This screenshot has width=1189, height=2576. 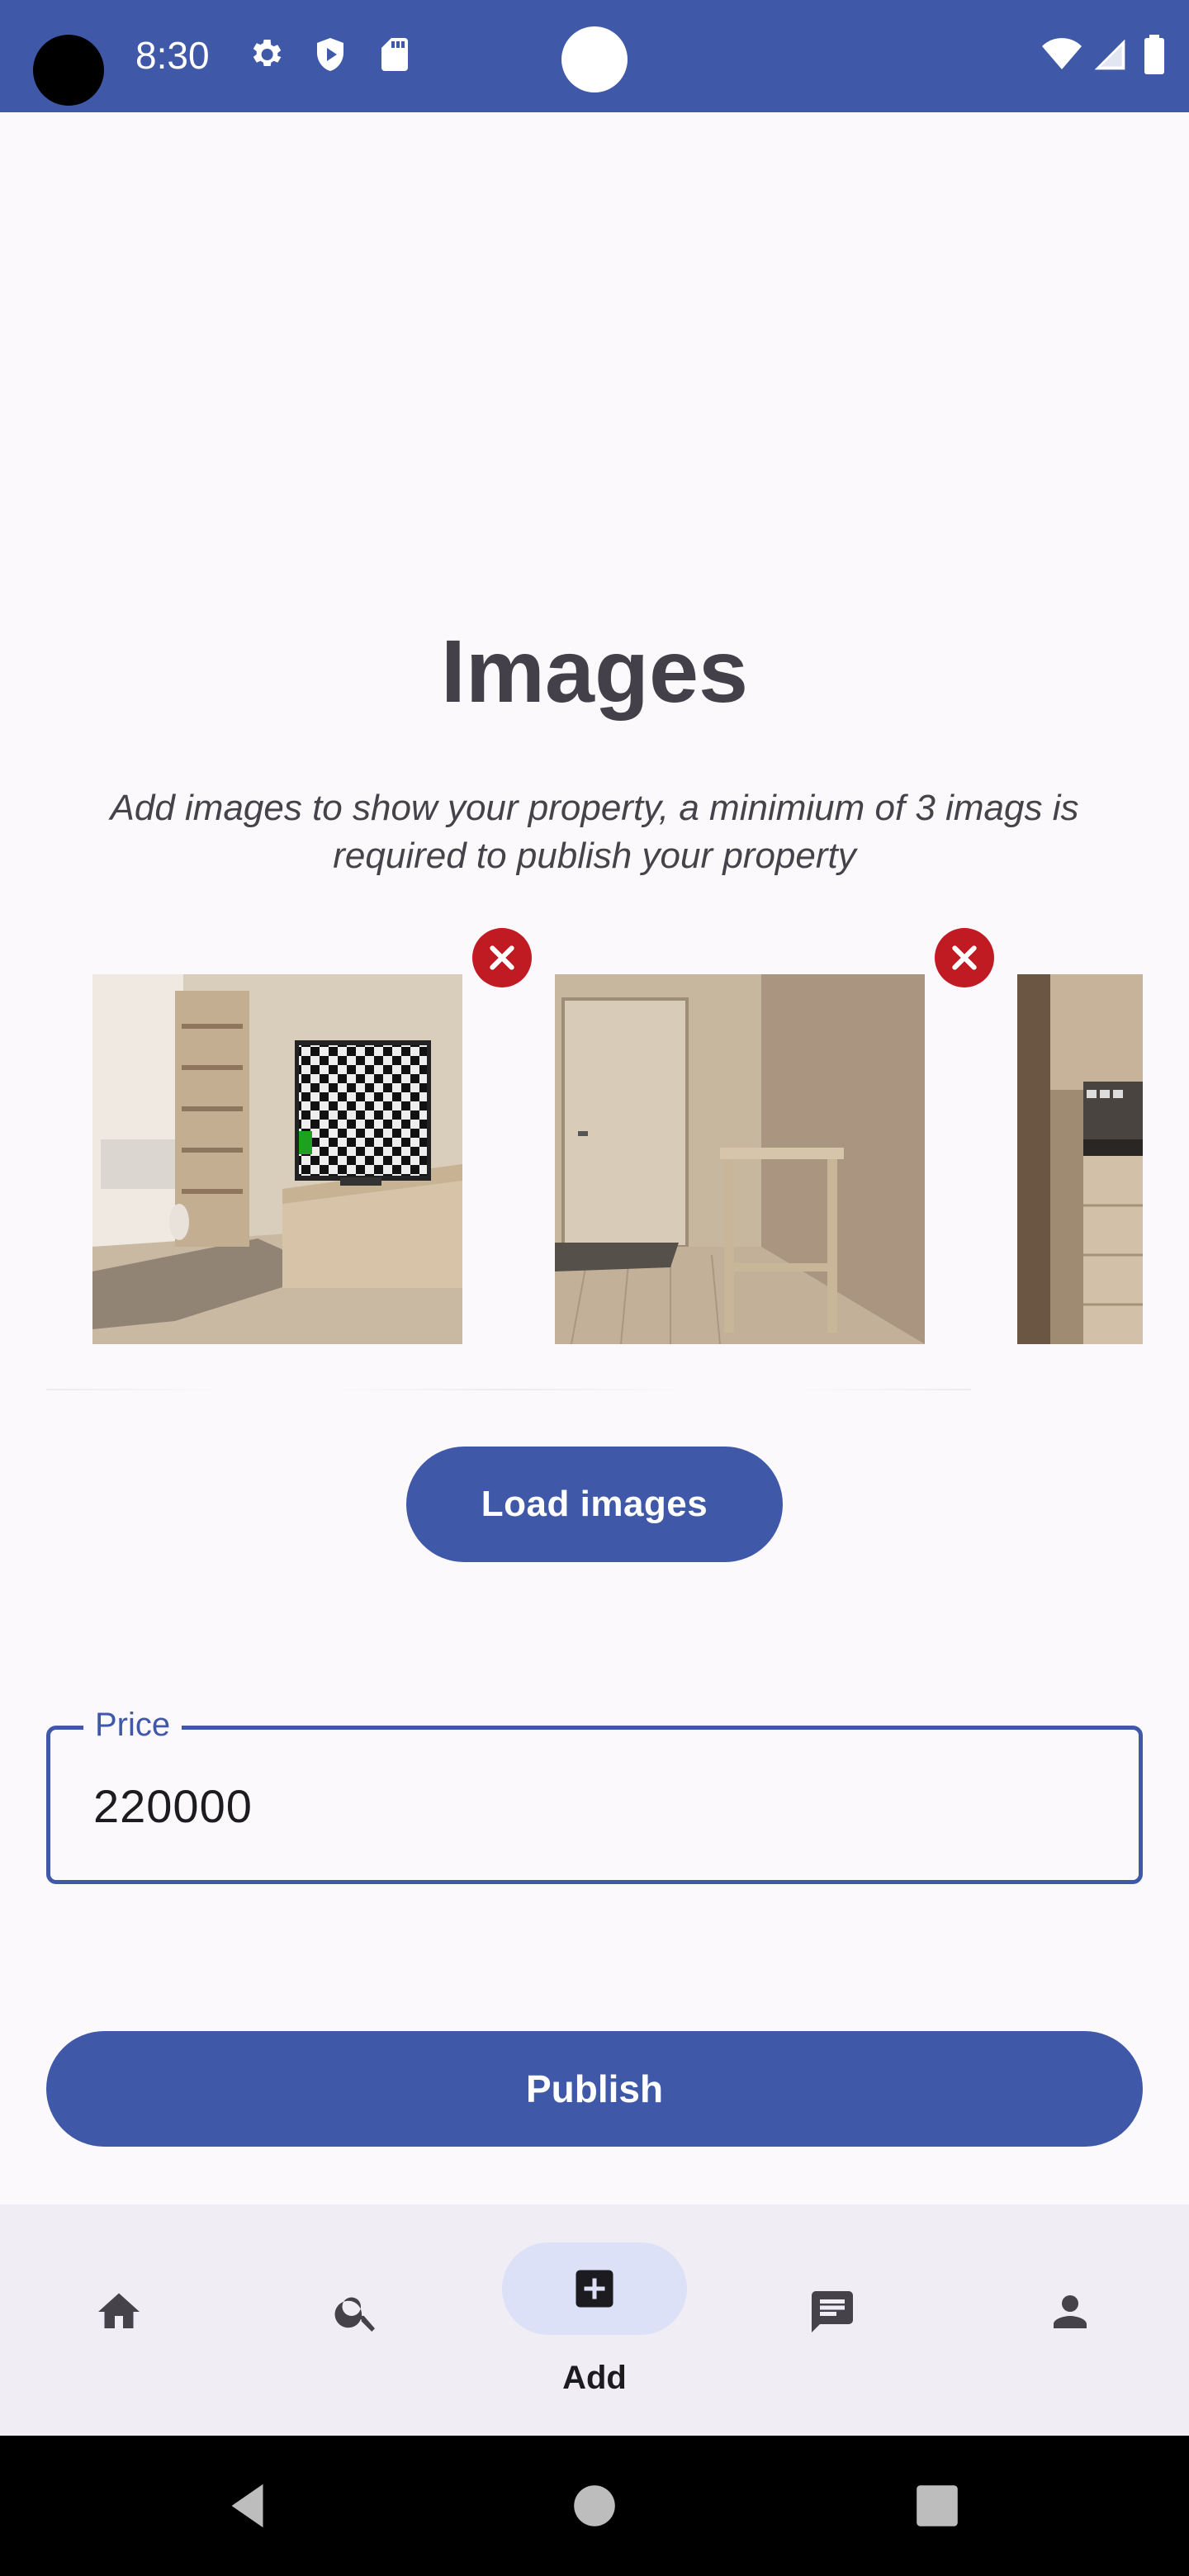 What do you see at coordinates (1154, 54) in the screenshot?
I see `battery-icon` at bounding box center [1154, 54].